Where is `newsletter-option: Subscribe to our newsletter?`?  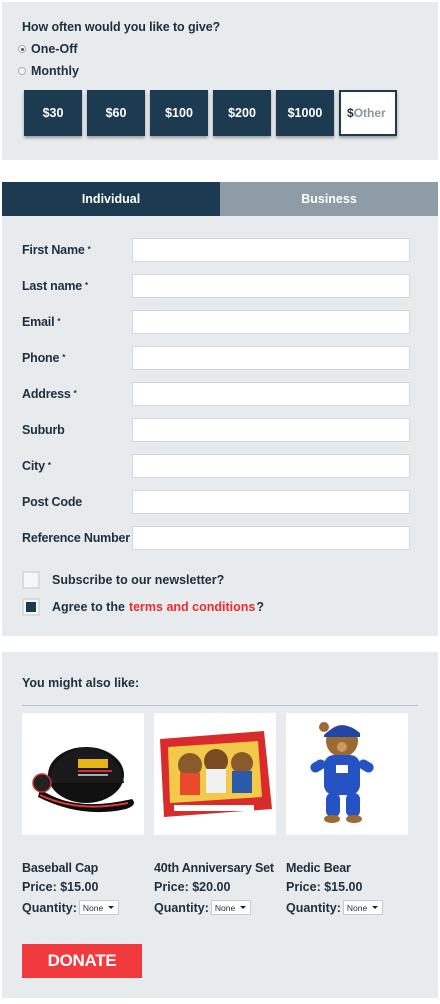
newsletter-option: Subscribe to our newsletter? is located at coordinates (123, 580).